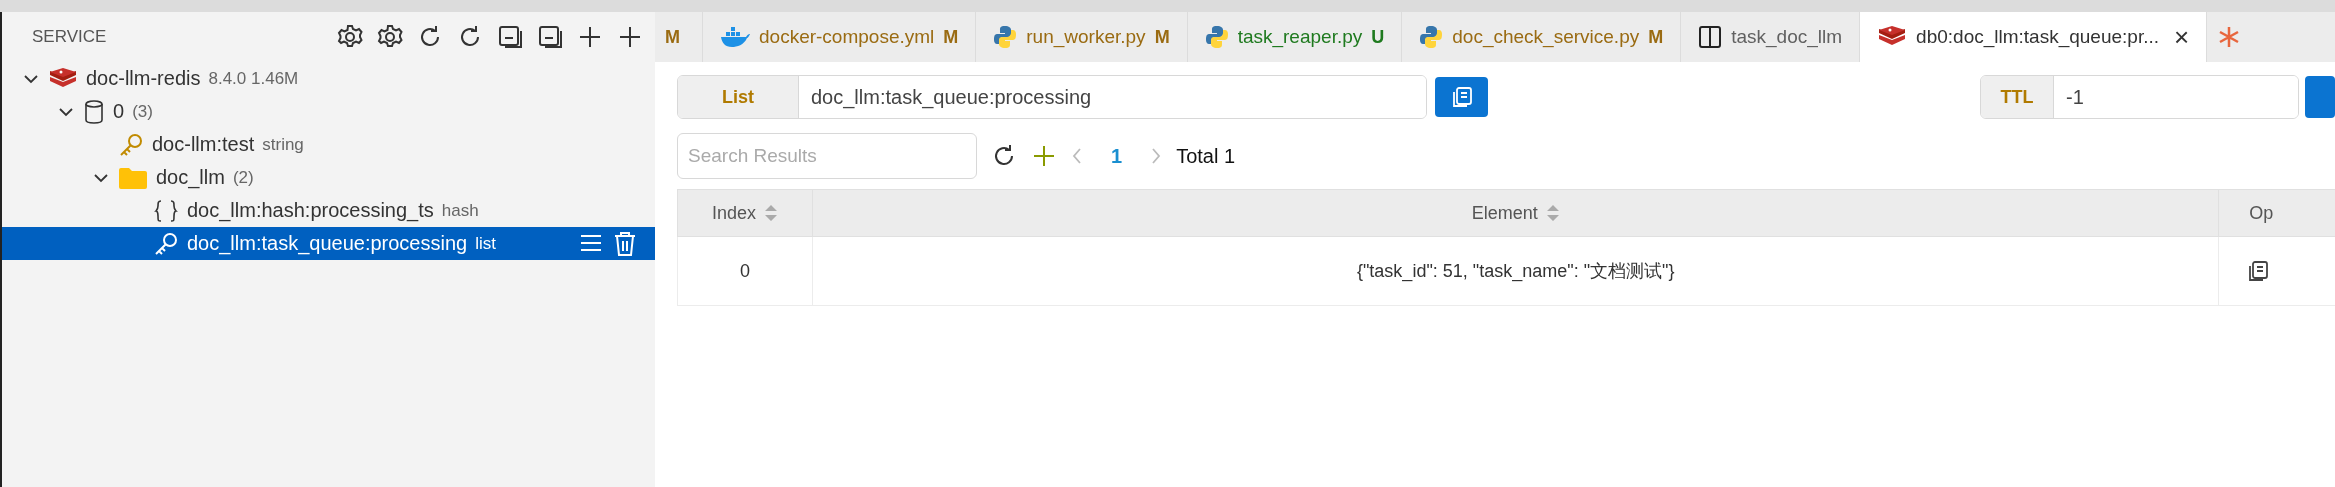 The height and width of the screenshot is (487, 2335). Describe the element at coordinates (745, 271) in the screenshot. I see `table-cell: 0` at that location.